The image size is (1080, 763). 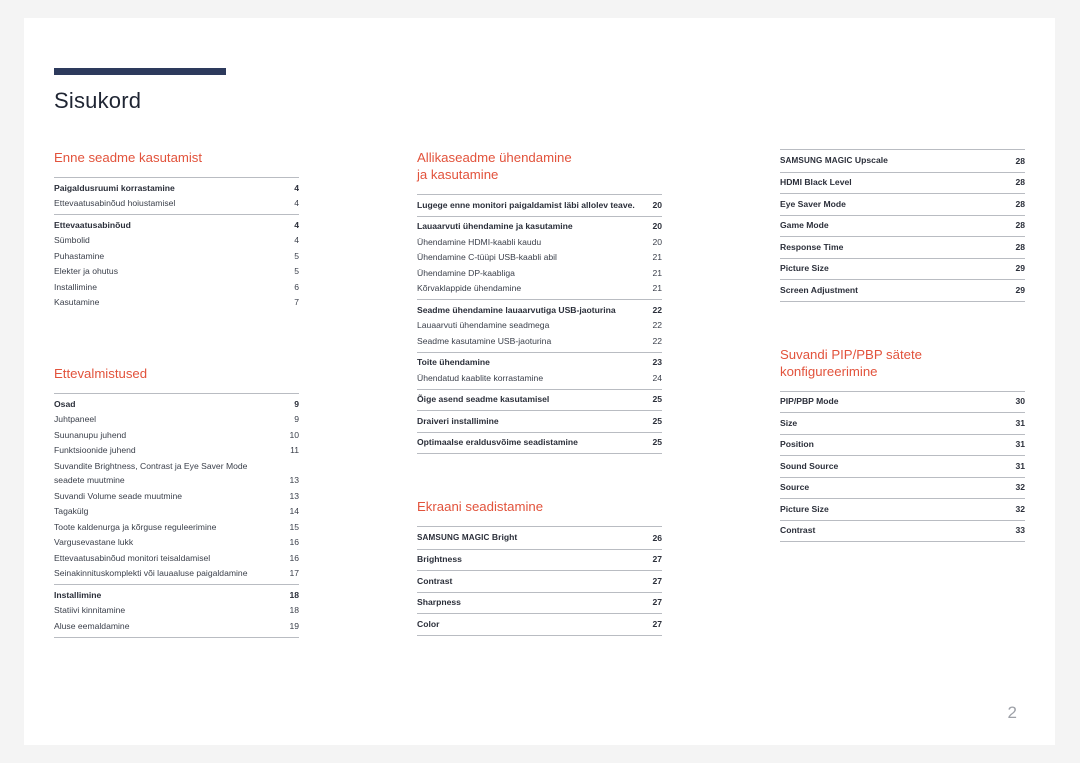 I want to click on toc-entry: PIP/PBP Mode 30, so click(x=902, y=402).